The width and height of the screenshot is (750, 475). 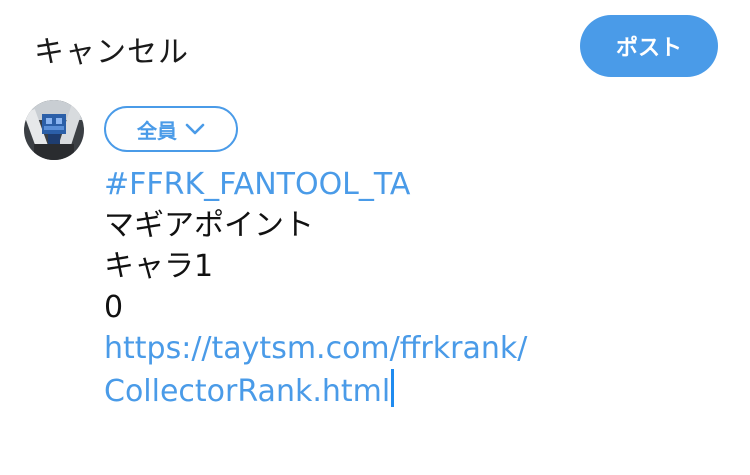 What do you see at coordinates (209, 225) in the screenshot?
I see `text-line: マギアポイント` at bounding box center [209, 225].